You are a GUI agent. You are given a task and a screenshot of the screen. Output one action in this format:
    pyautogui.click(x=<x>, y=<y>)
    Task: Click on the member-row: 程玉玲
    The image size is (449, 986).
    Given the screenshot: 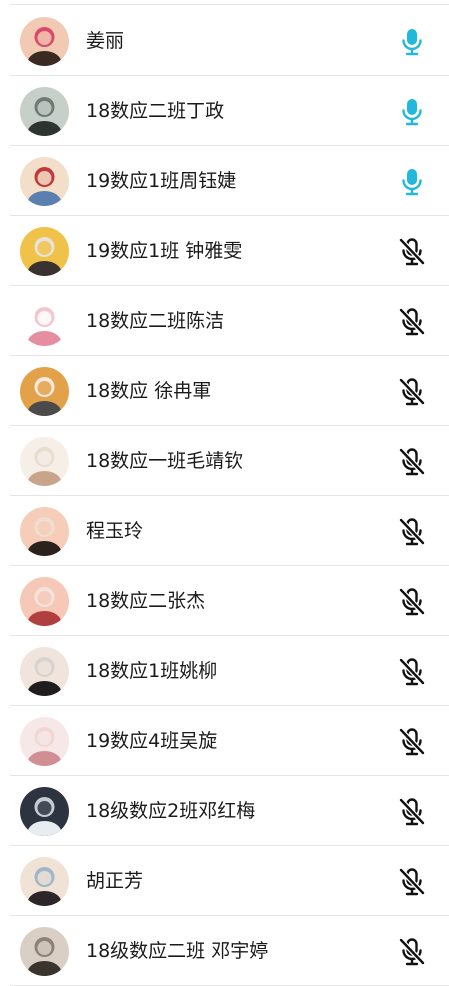 What is the action you would take?
    pyautogui.click(x=224, y=531)
    